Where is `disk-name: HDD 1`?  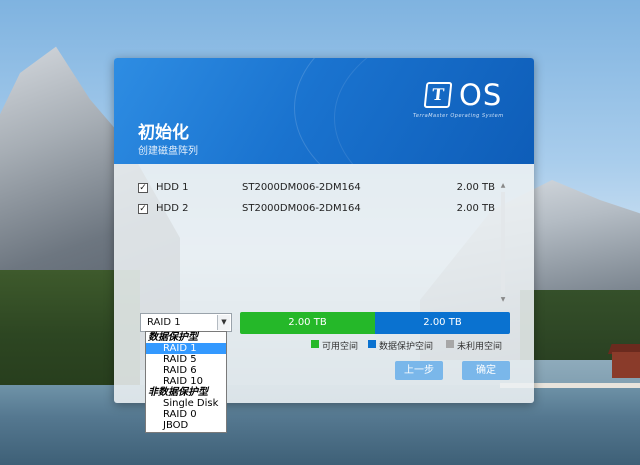 disk-name: HDD 1 is located at coordinates (172, 187).